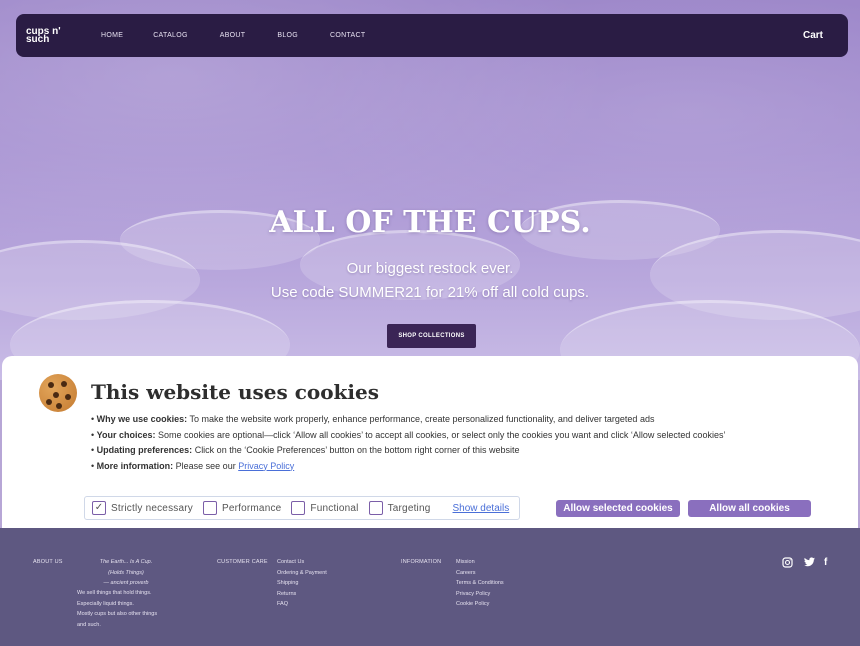  What do you see at coordinates (809, 563) in the screenshot?
I see `twitter-icon` at bounding box center [809, 563].